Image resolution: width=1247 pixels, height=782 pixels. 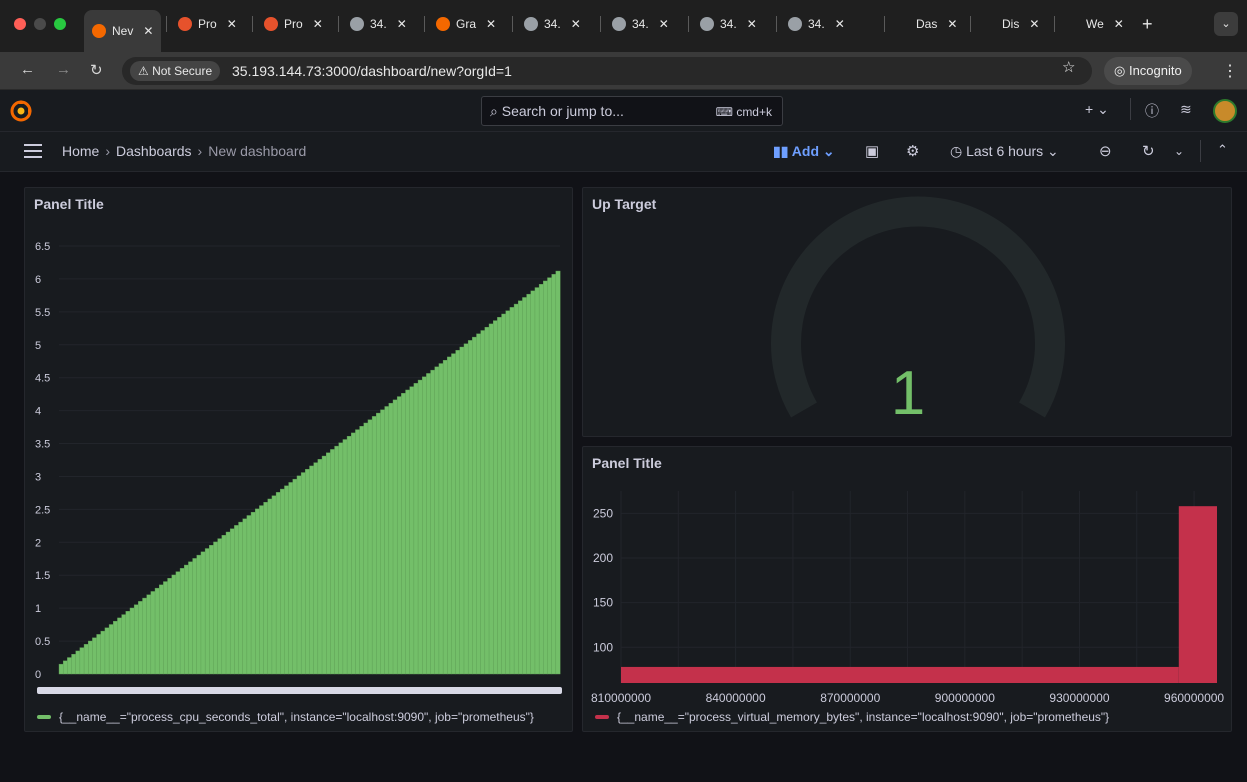 I want to click on browser-tab: Das ✕, so click(x=926, y=24).